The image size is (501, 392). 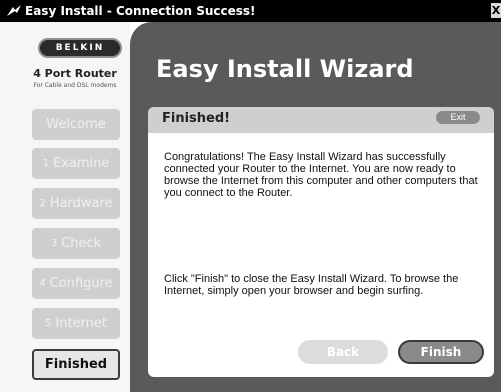 I want to click on step-number: 4, so click(x=42, y=283).